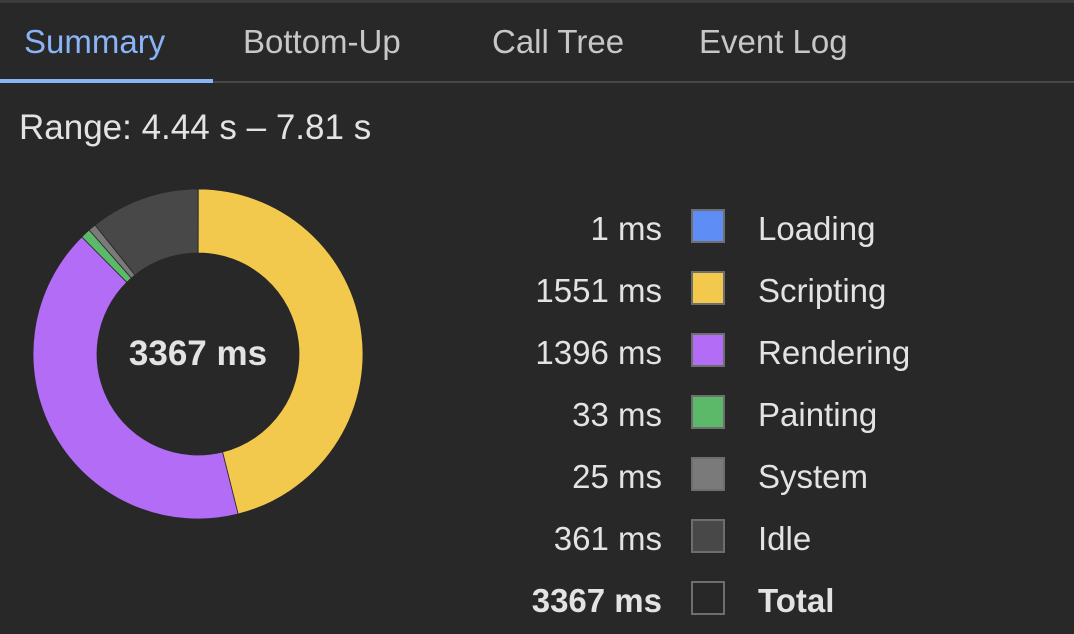 The image size is (1074, 634). I want to click on idle-swatch, so click(708, 536).